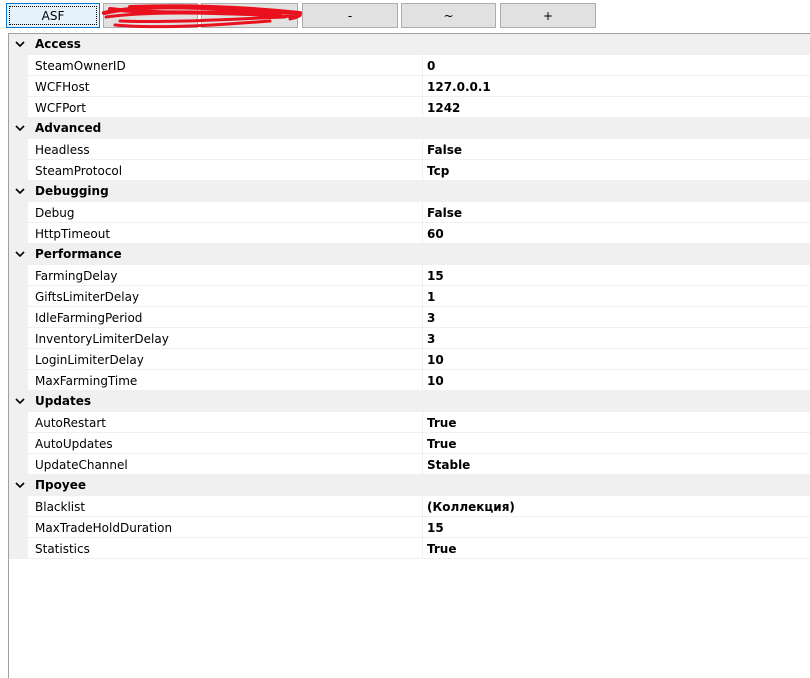  Describe the element at coordinates (448, 465) in the screenshot. I see `property-value: Stable` at that location.